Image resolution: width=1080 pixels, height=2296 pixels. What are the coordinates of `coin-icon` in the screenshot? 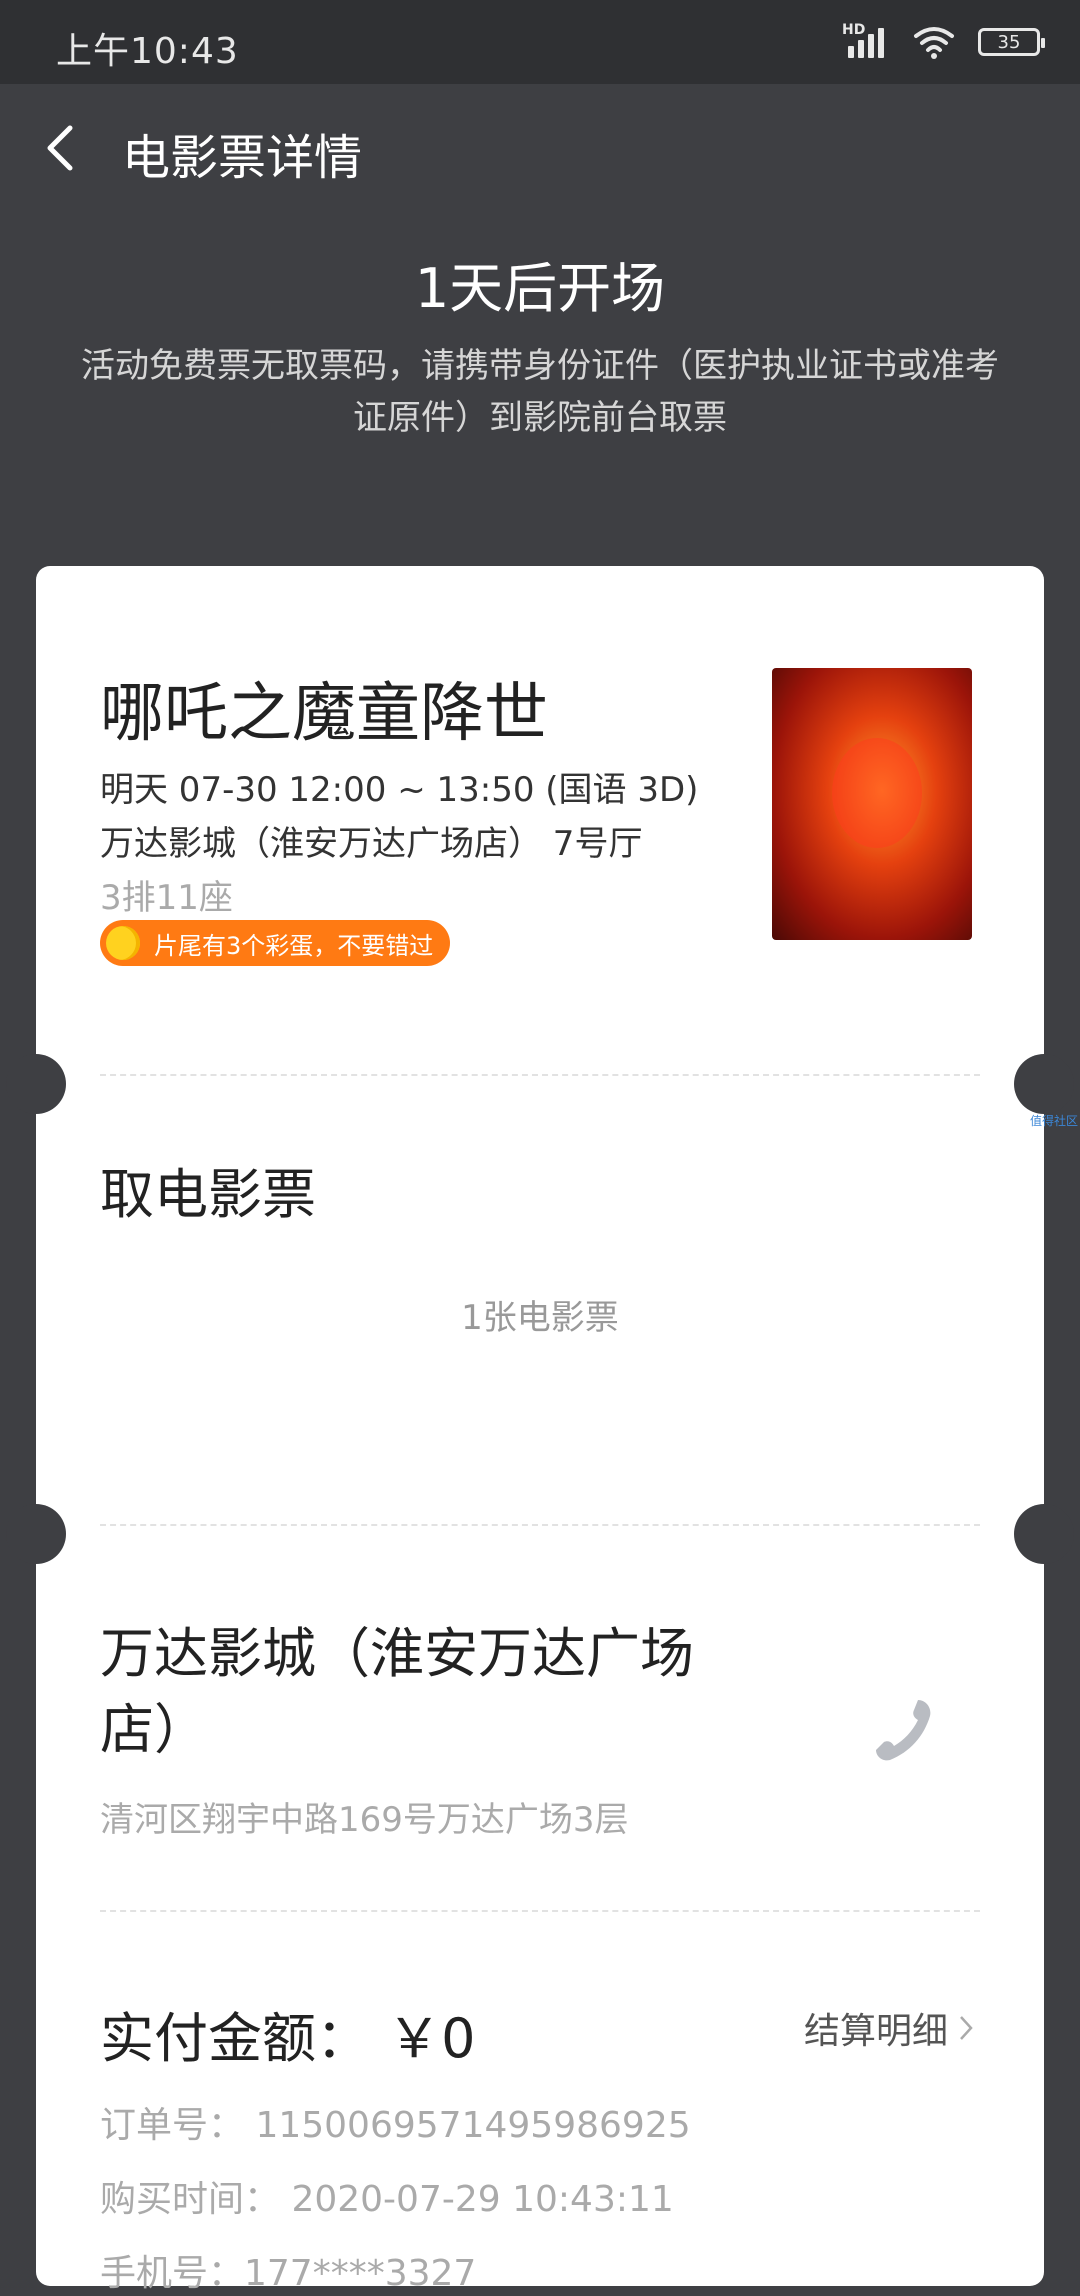 It's located at (123, 943).